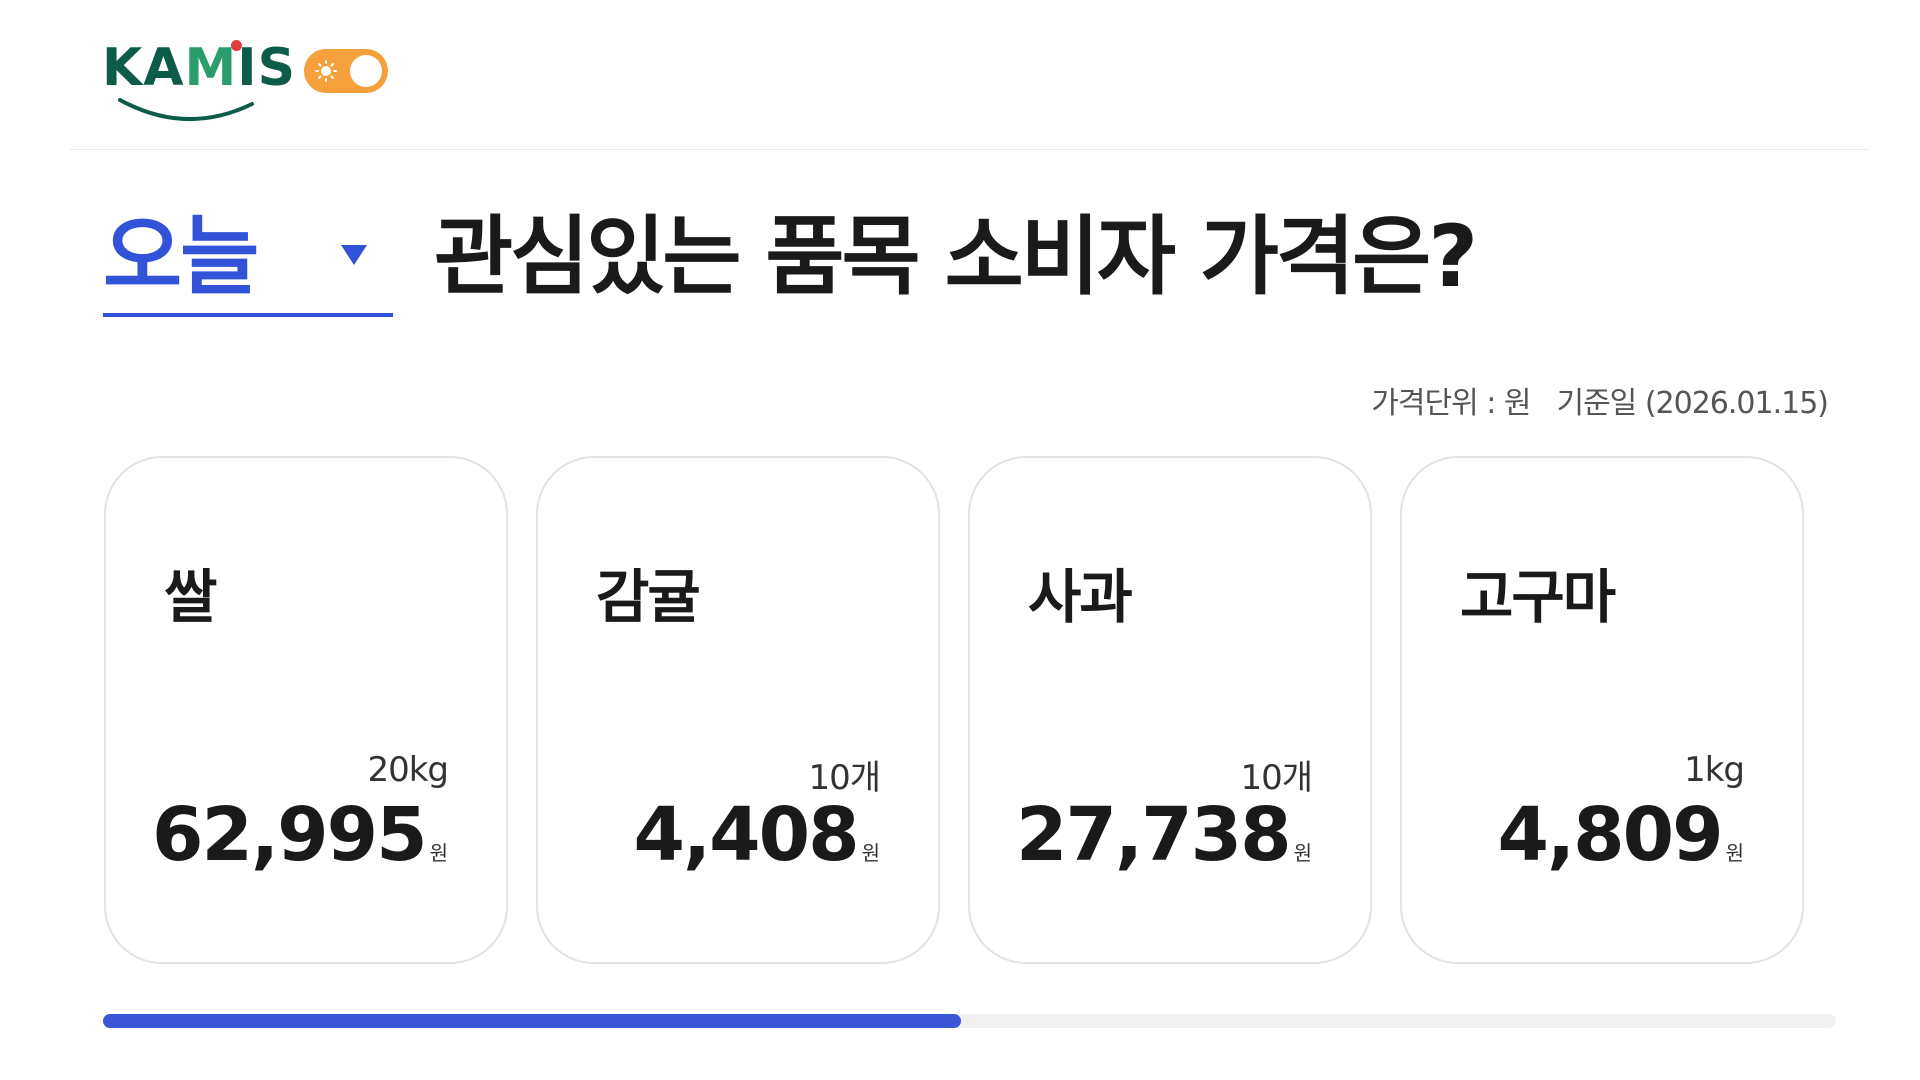 The height and width of the screenshot is (1080, 1920). I want to click on item-unit: 1kg, so click(1714, 770).